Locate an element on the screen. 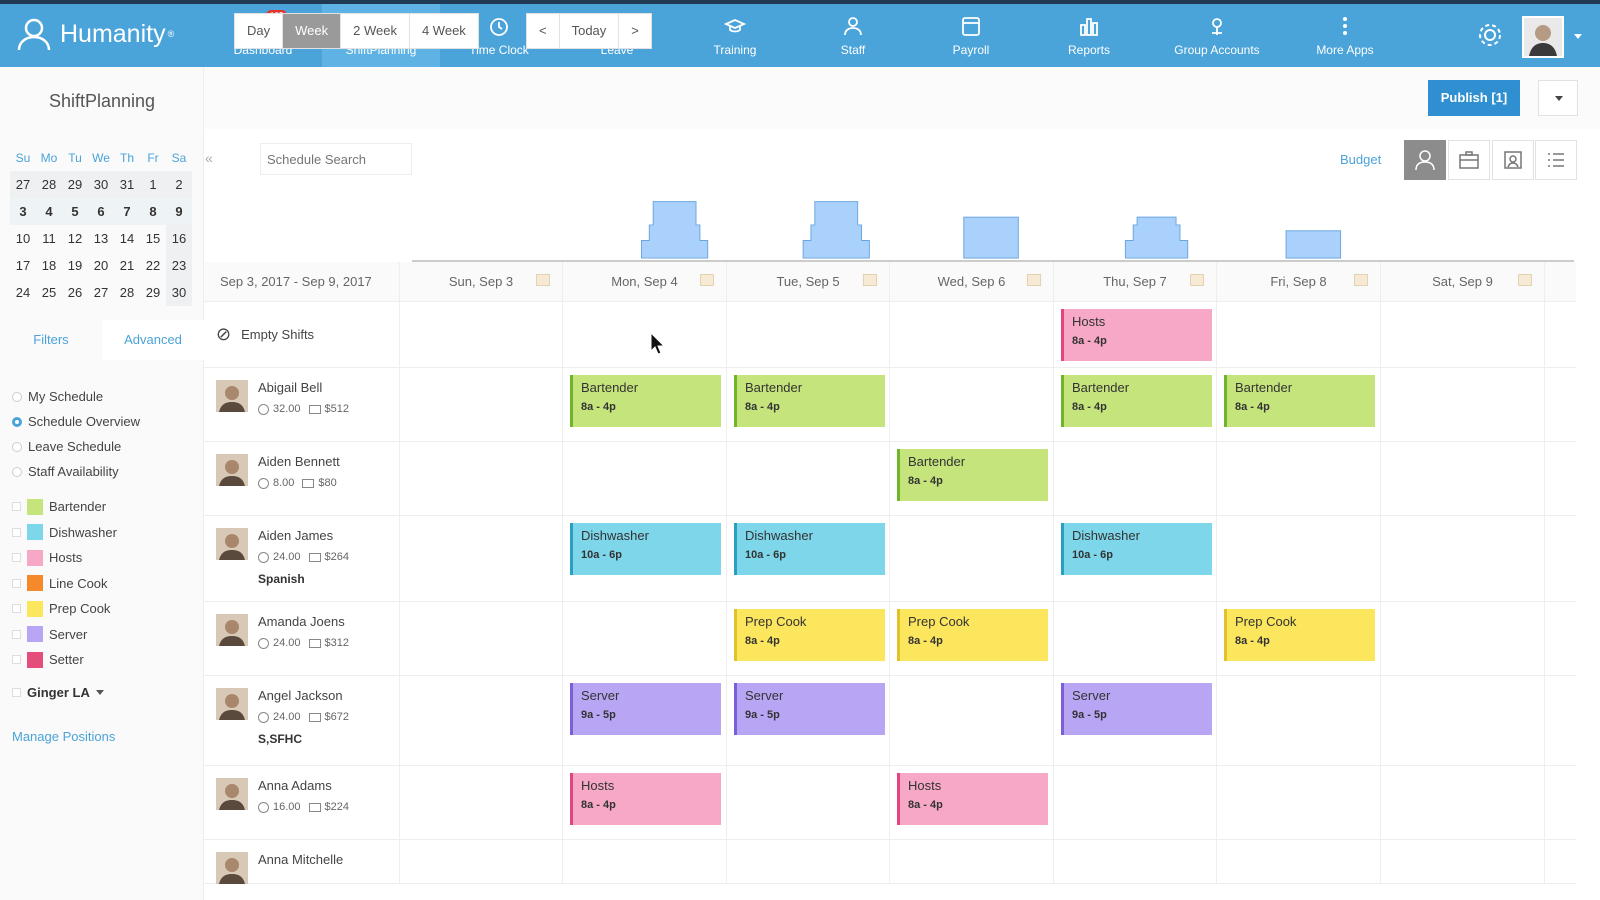 The height and width of the screenshot is (900, 1600). calendar-day: 8 is located at coordinates (153, 211).